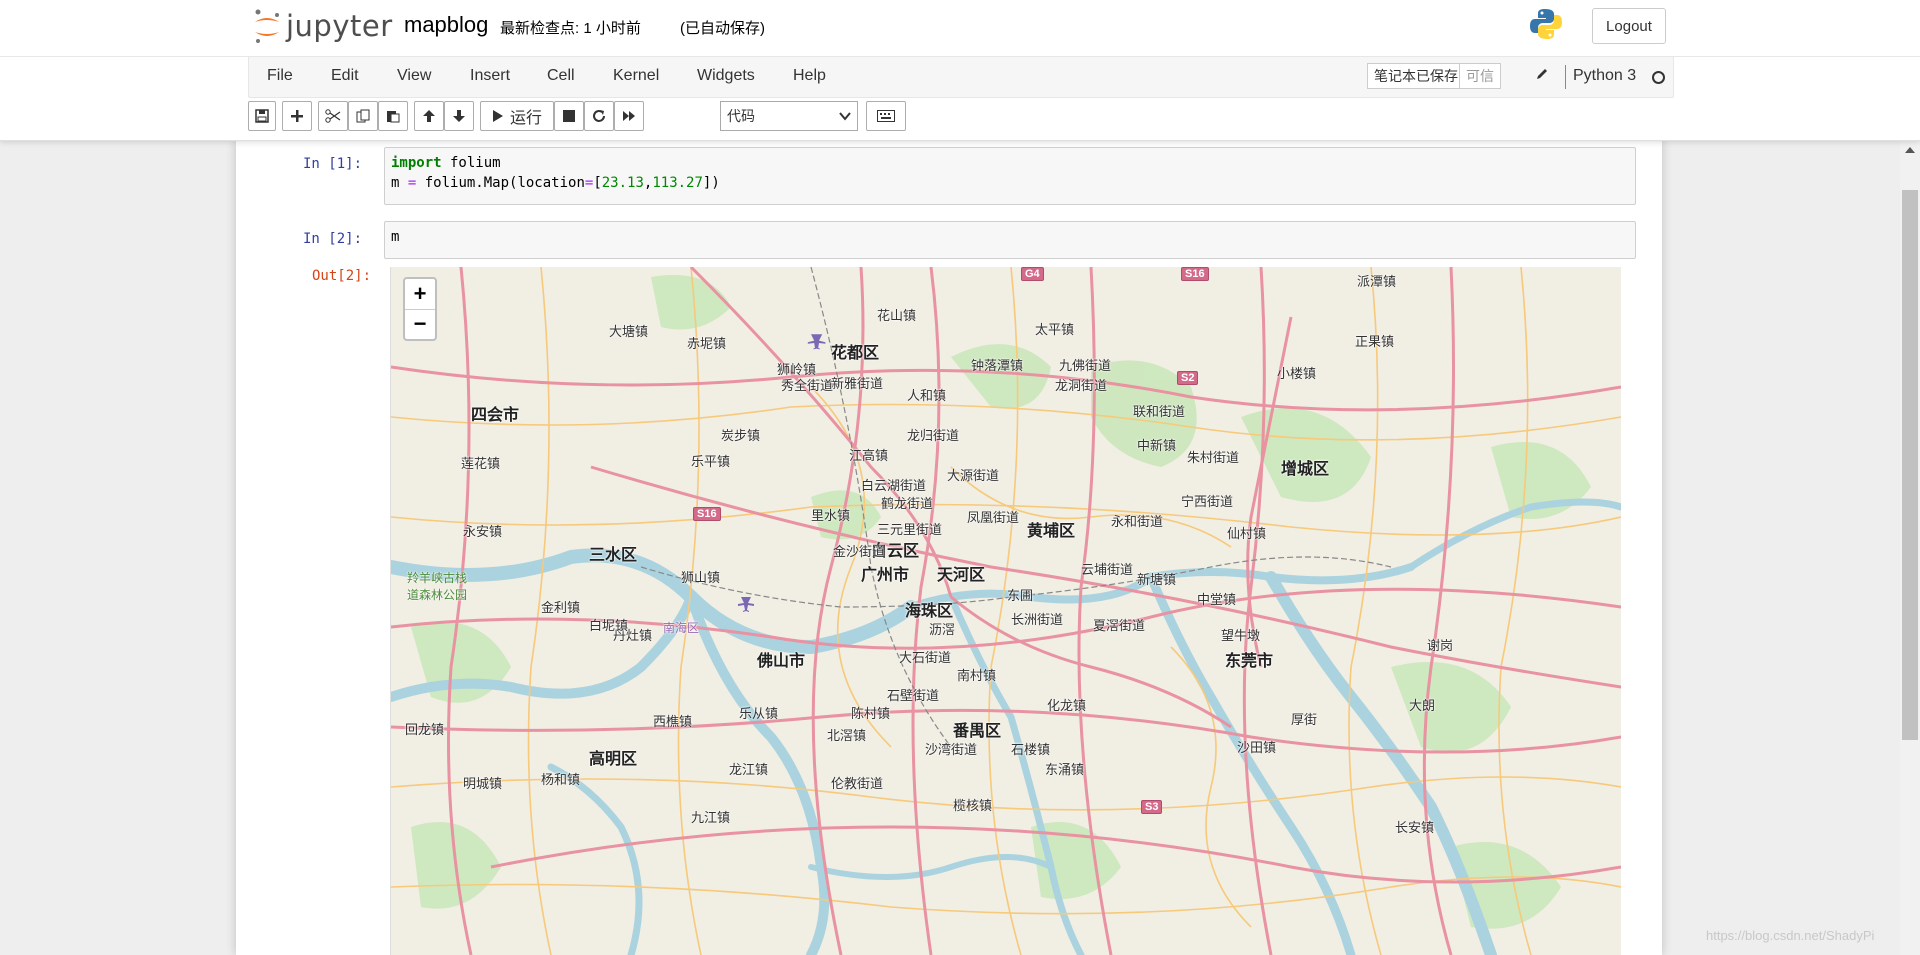 The image size is (1920, 955). What do you see at coordinates (1081, 385) in the screenshot?
I see `map-label: 龙洞街道` at bounding box center [1081, 385].